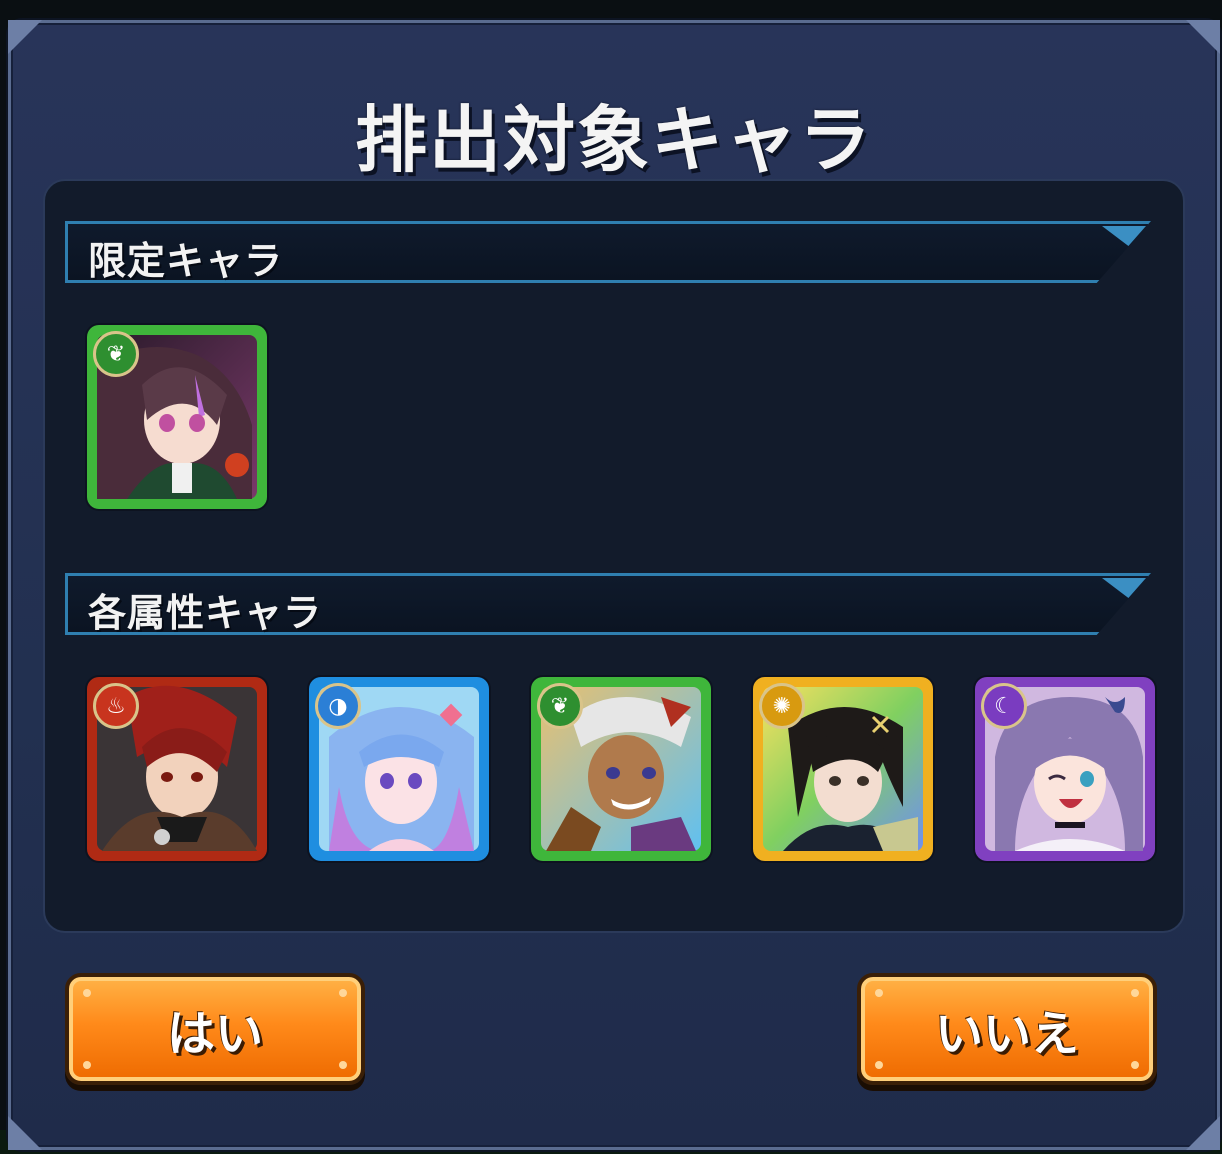 The height and width of the screenshot is (1154, 1222). I want to click on character-card-dark: ☾, so click(1065, 769).